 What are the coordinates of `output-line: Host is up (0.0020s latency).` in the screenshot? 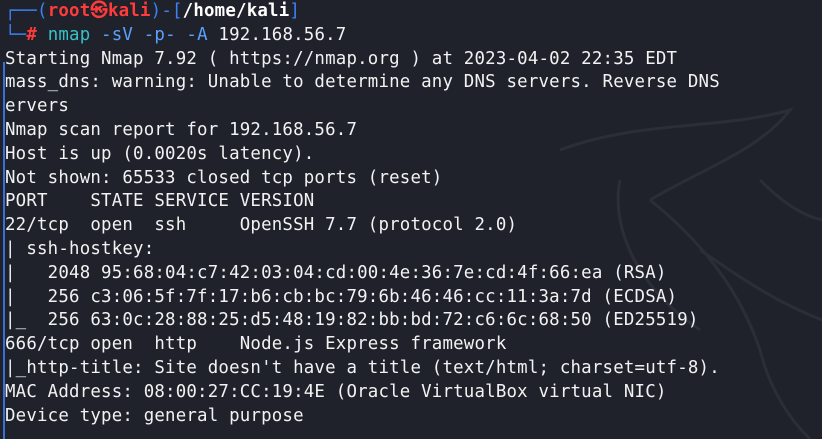 It's located at (160, 153).